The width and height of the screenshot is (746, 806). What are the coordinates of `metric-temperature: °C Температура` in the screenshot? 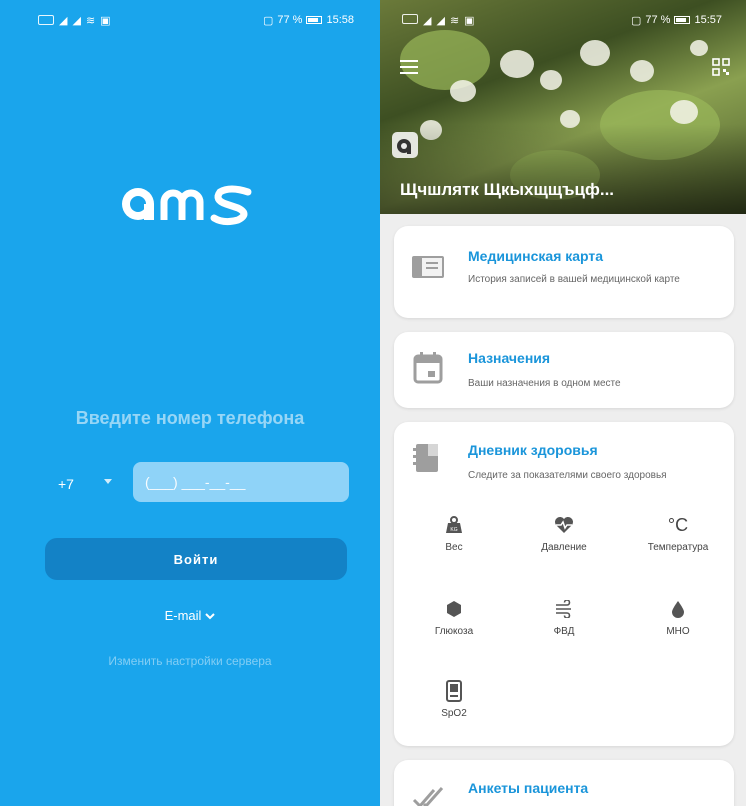 It's located at (678, 534).